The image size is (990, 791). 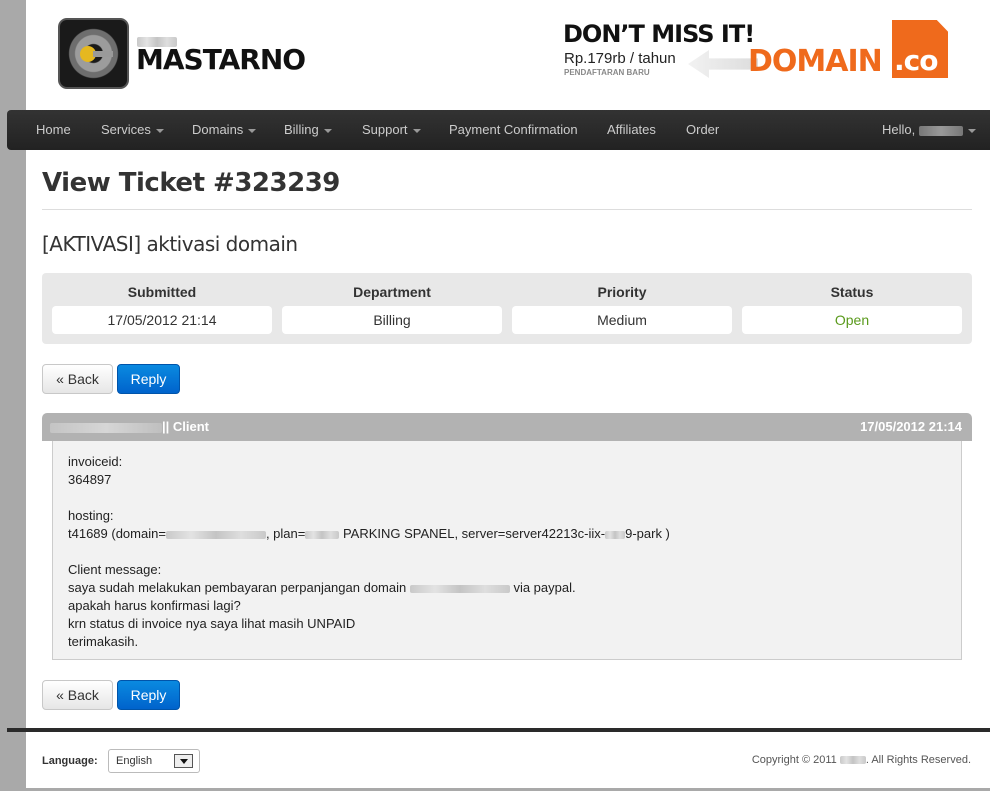 I want to click on info-submitted: Submitted 17/05/2012 21:14, so click(x=162, y=308).